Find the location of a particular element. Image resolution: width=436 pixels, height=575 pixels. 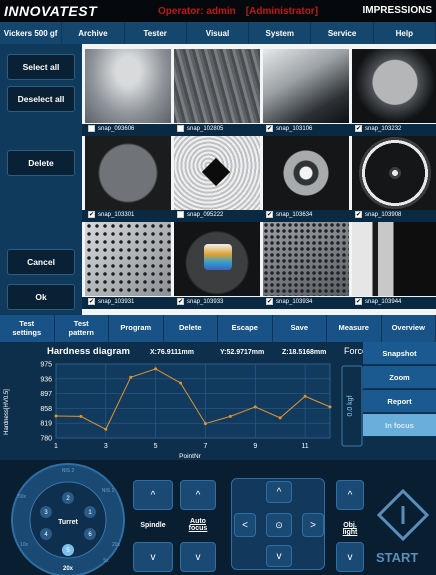

deselect-all-button: Deselect all is located at coordinates (41, 99).